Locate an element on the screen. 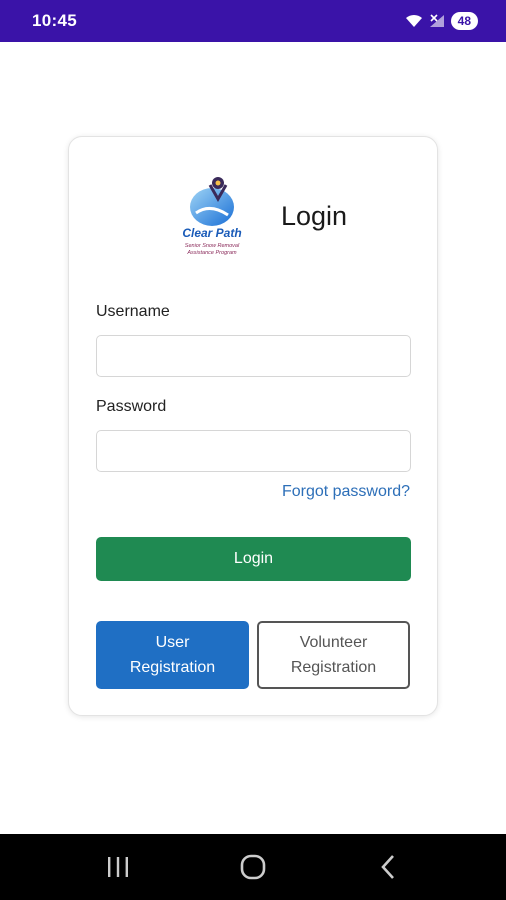  logo-name: Clear Path is located at coordinates (211, 233).